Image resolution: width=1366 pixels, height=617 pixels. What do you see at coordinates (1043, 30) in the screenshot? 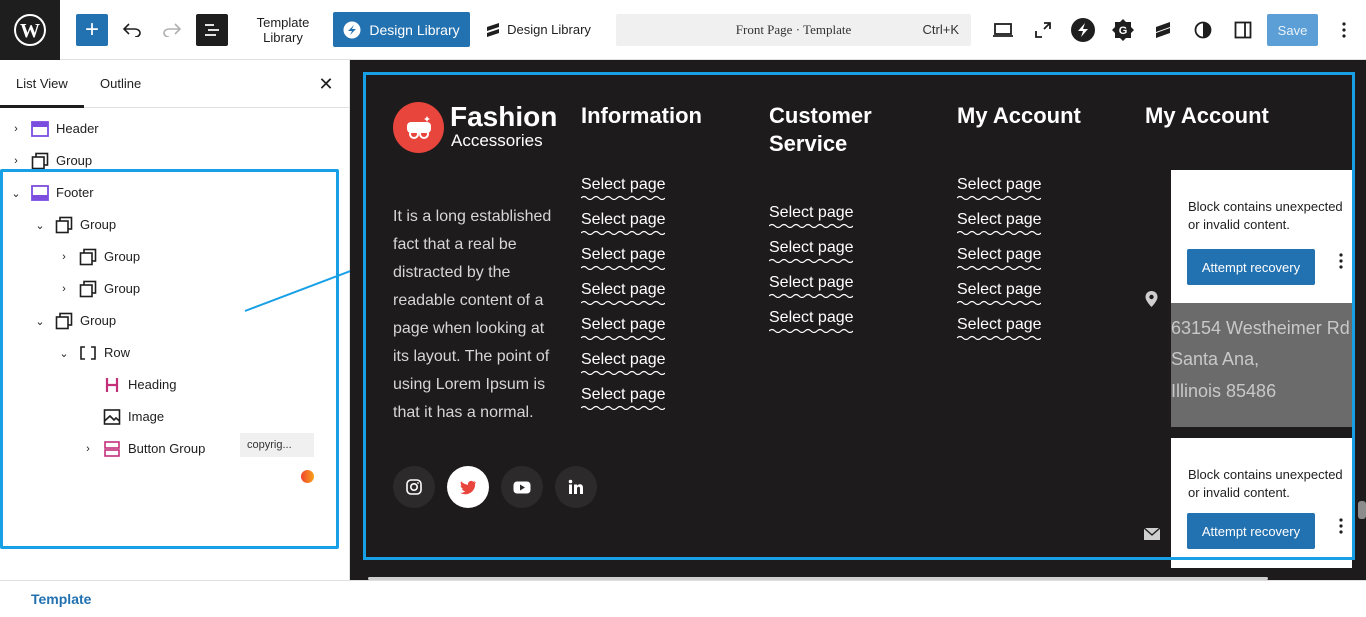
I see `view-page-button` at bounding box center [1043, 30].